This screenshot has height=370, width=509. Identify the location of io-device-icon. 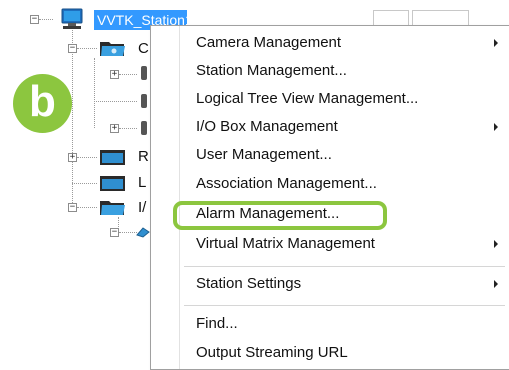
(143, 232).